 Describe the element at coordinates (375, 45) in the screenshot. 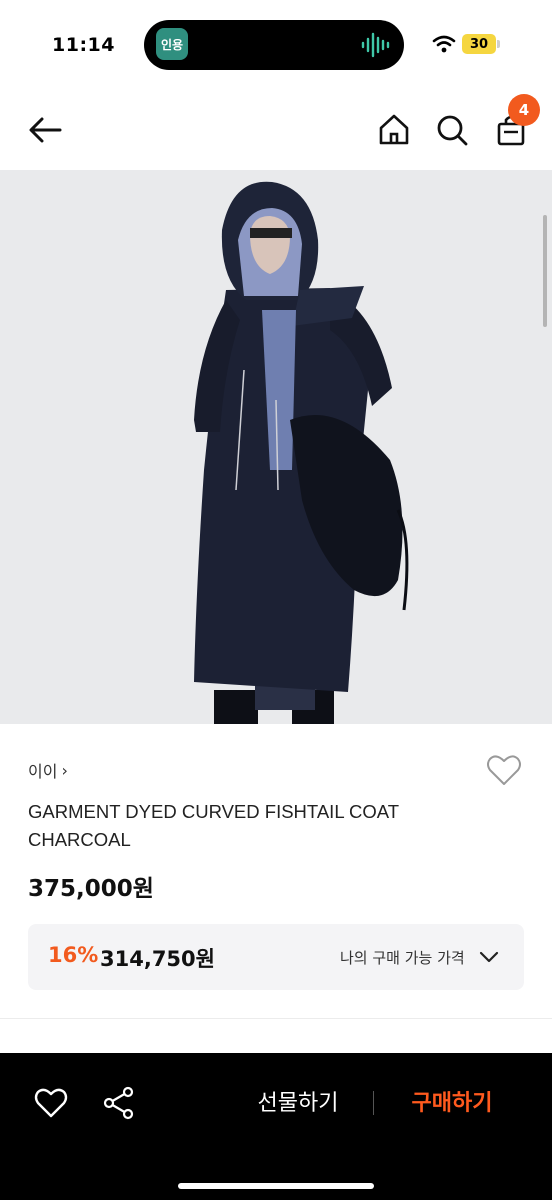

I see `audio-wave-icon` at that location.